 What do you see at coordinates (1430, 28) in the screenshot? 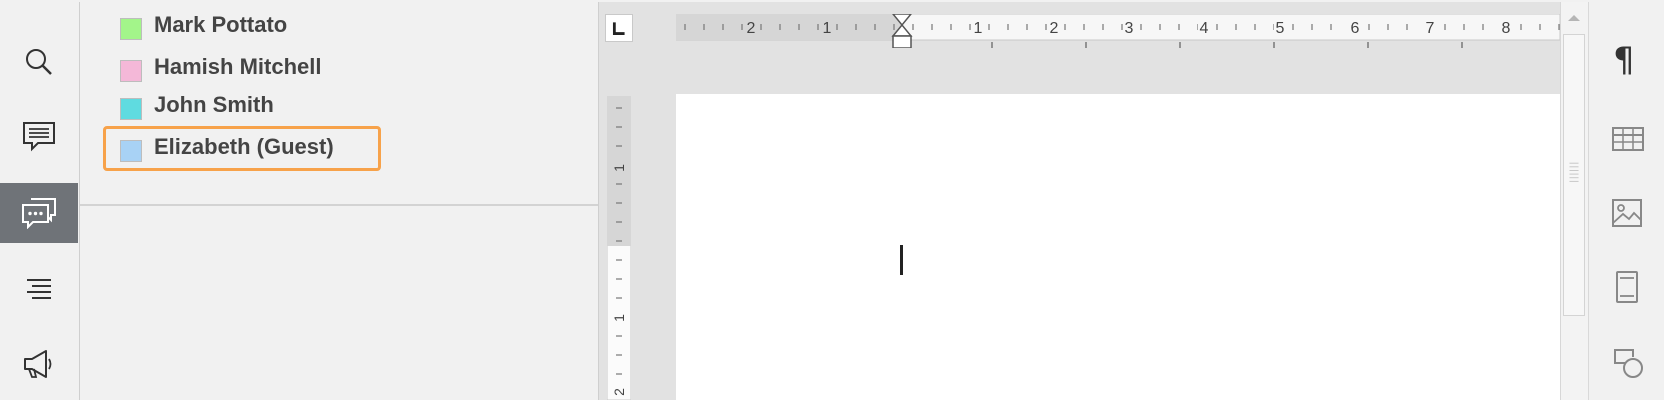
I see `ruler-label: 7` at bounding box center [1430, 28].